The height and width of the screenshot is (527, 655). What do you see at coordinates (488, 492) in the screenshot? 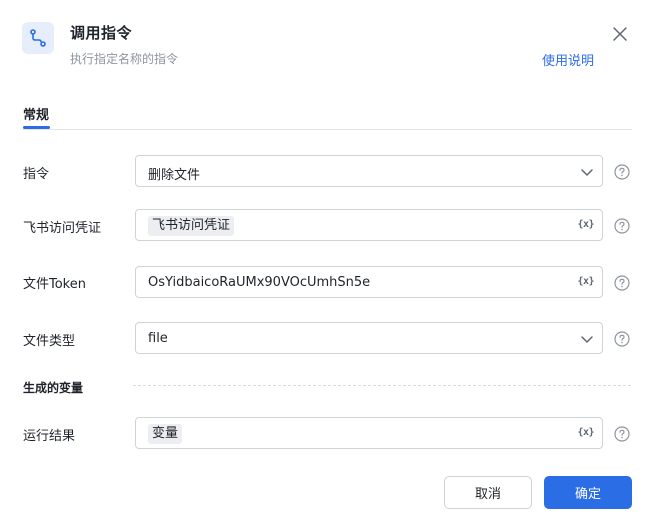
I see `cancel-button: 取消` at bounding box center [488, 492].